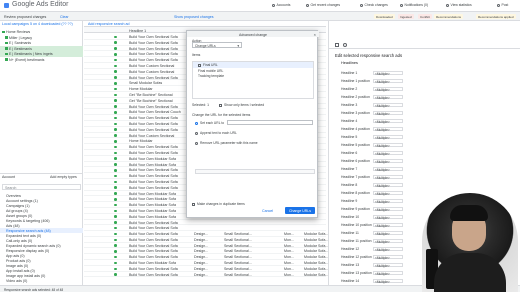  I want to click on tree-item: N+ (Event) bestimanis, so click(41, 60).